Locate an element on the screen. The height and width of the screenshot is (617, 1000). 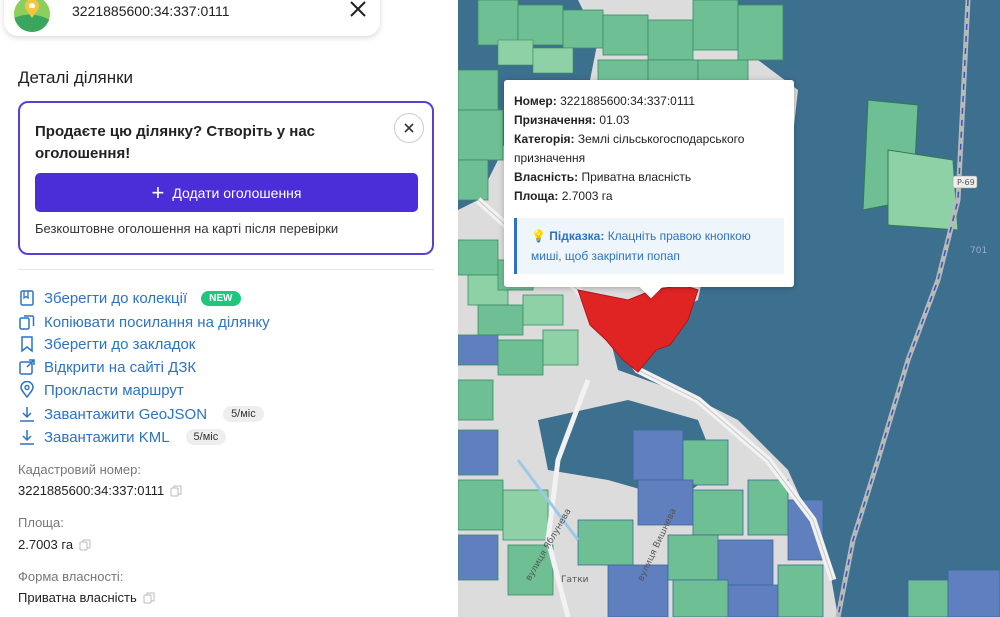
action-label: Завантажити GeoJSON is located at coordinates (126, 414).